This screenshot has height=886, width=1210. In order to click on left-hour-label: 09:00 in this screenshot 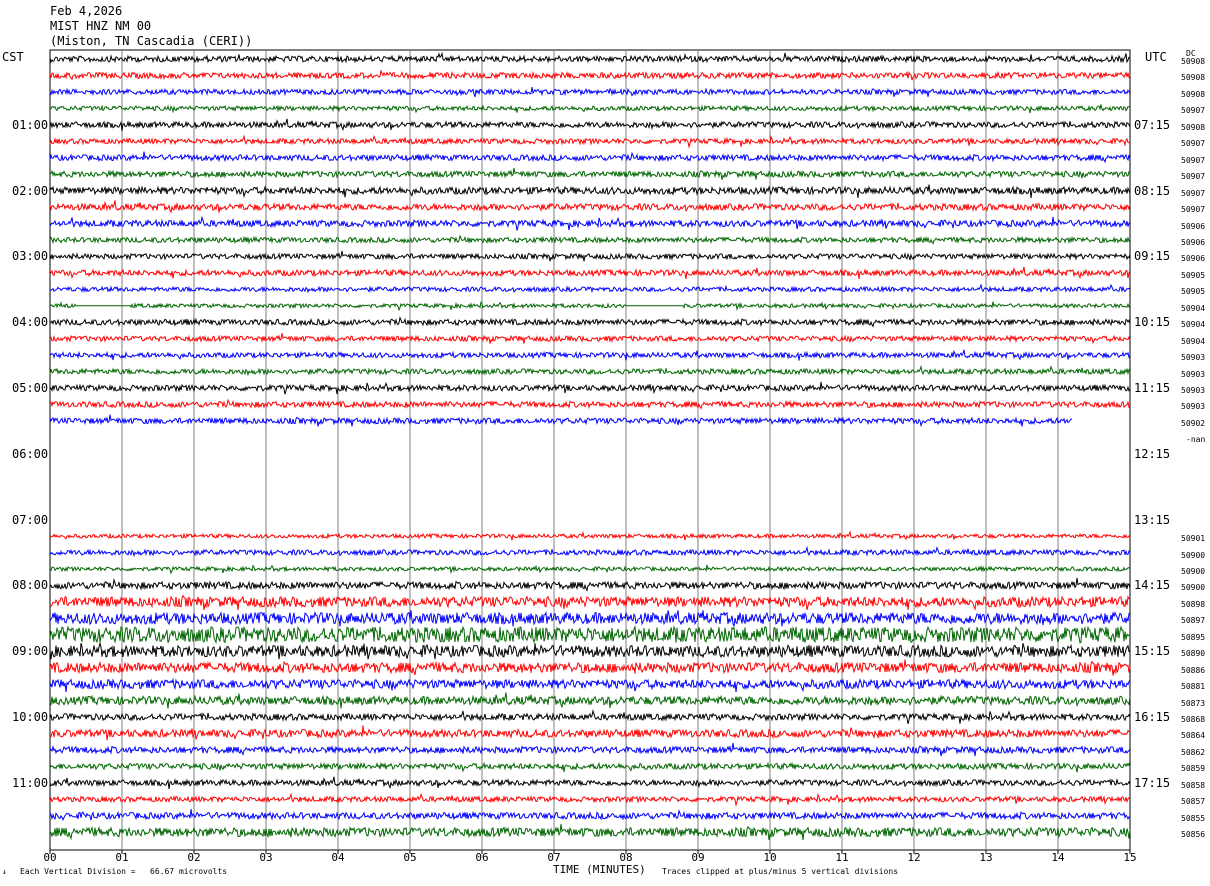, I will do `click(30, 651)`.